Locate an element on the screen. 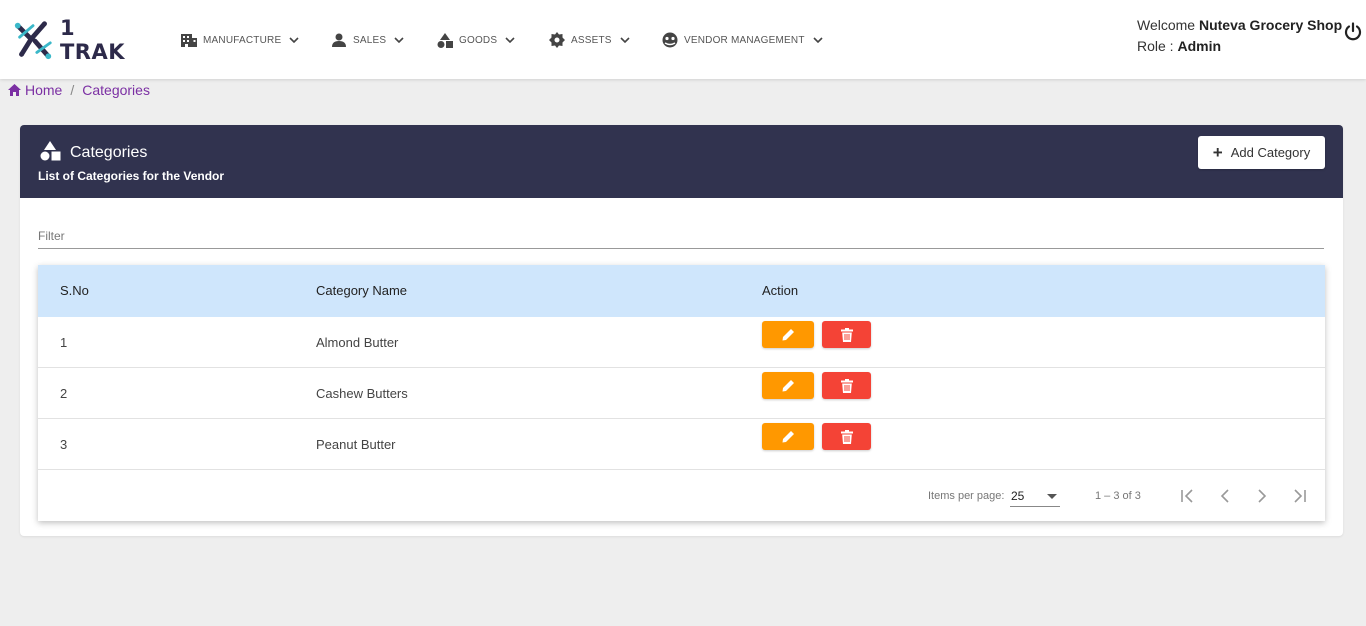 This screenshot has height=626, width=1366. power-icon is located at coordinates (1353, 32).